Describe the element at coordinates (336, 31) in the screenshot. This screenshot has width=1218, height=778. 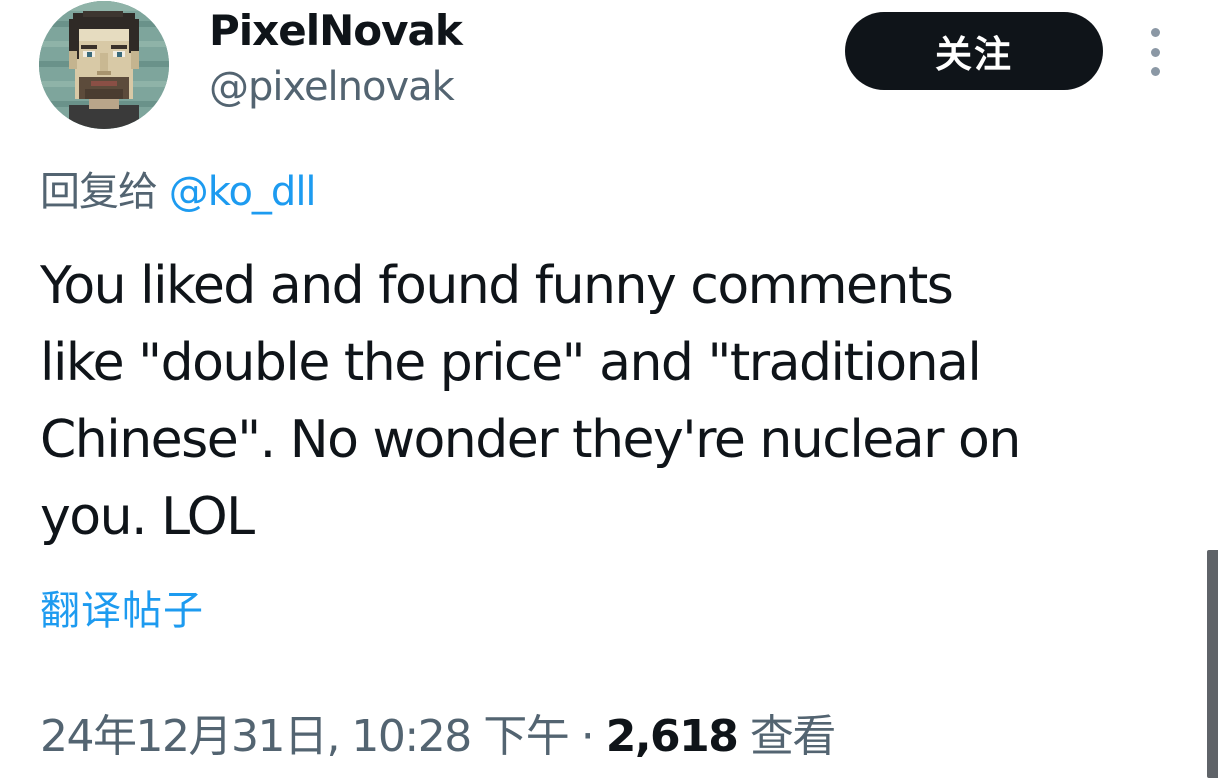
I see `author-display-name: PixelNovak` at that location.